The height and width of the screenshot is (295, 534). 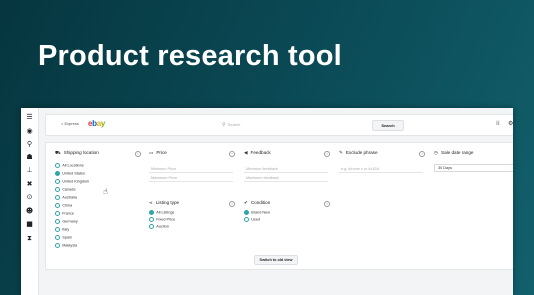 I want to click on radio-china: China, so click(x=63, y=206).